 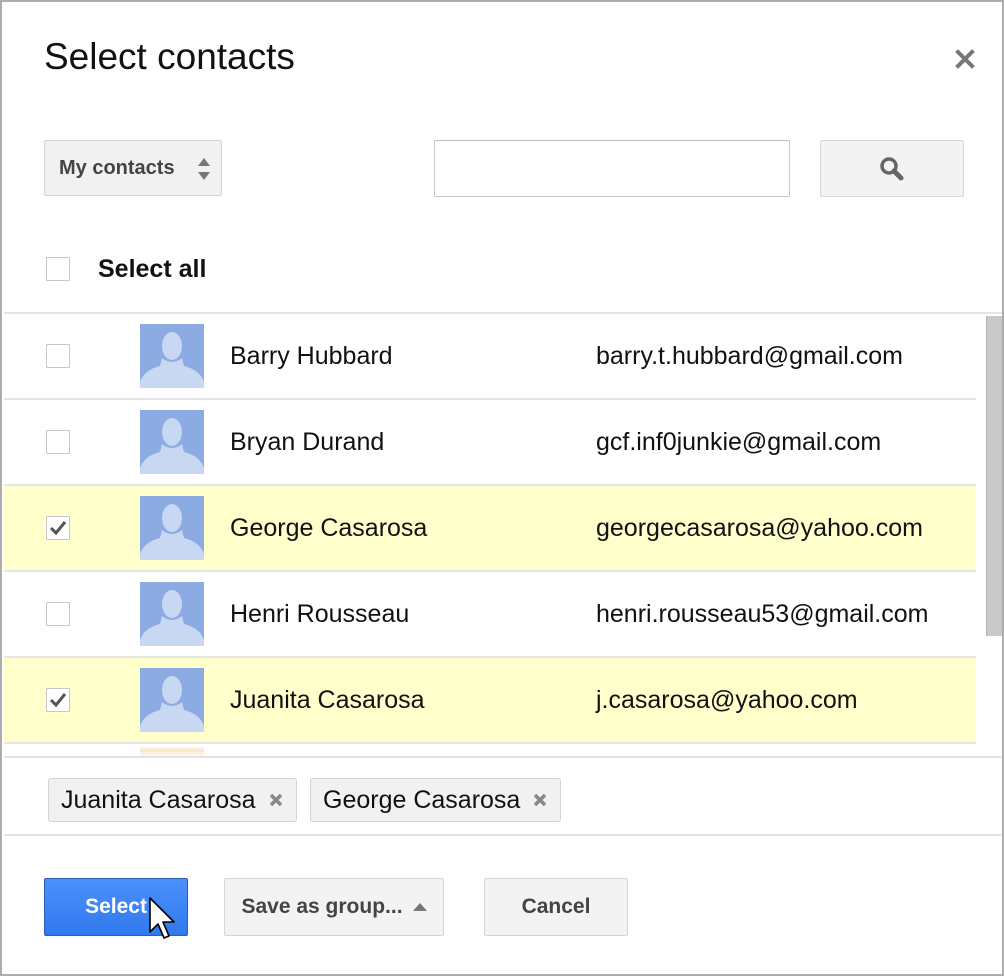 What do you see at coordinates (490, 615) in the screenshot?
I see `contact-row: Henri Rousseau henri.rousseau53@gmail.com` at bounding box center [490, 615].